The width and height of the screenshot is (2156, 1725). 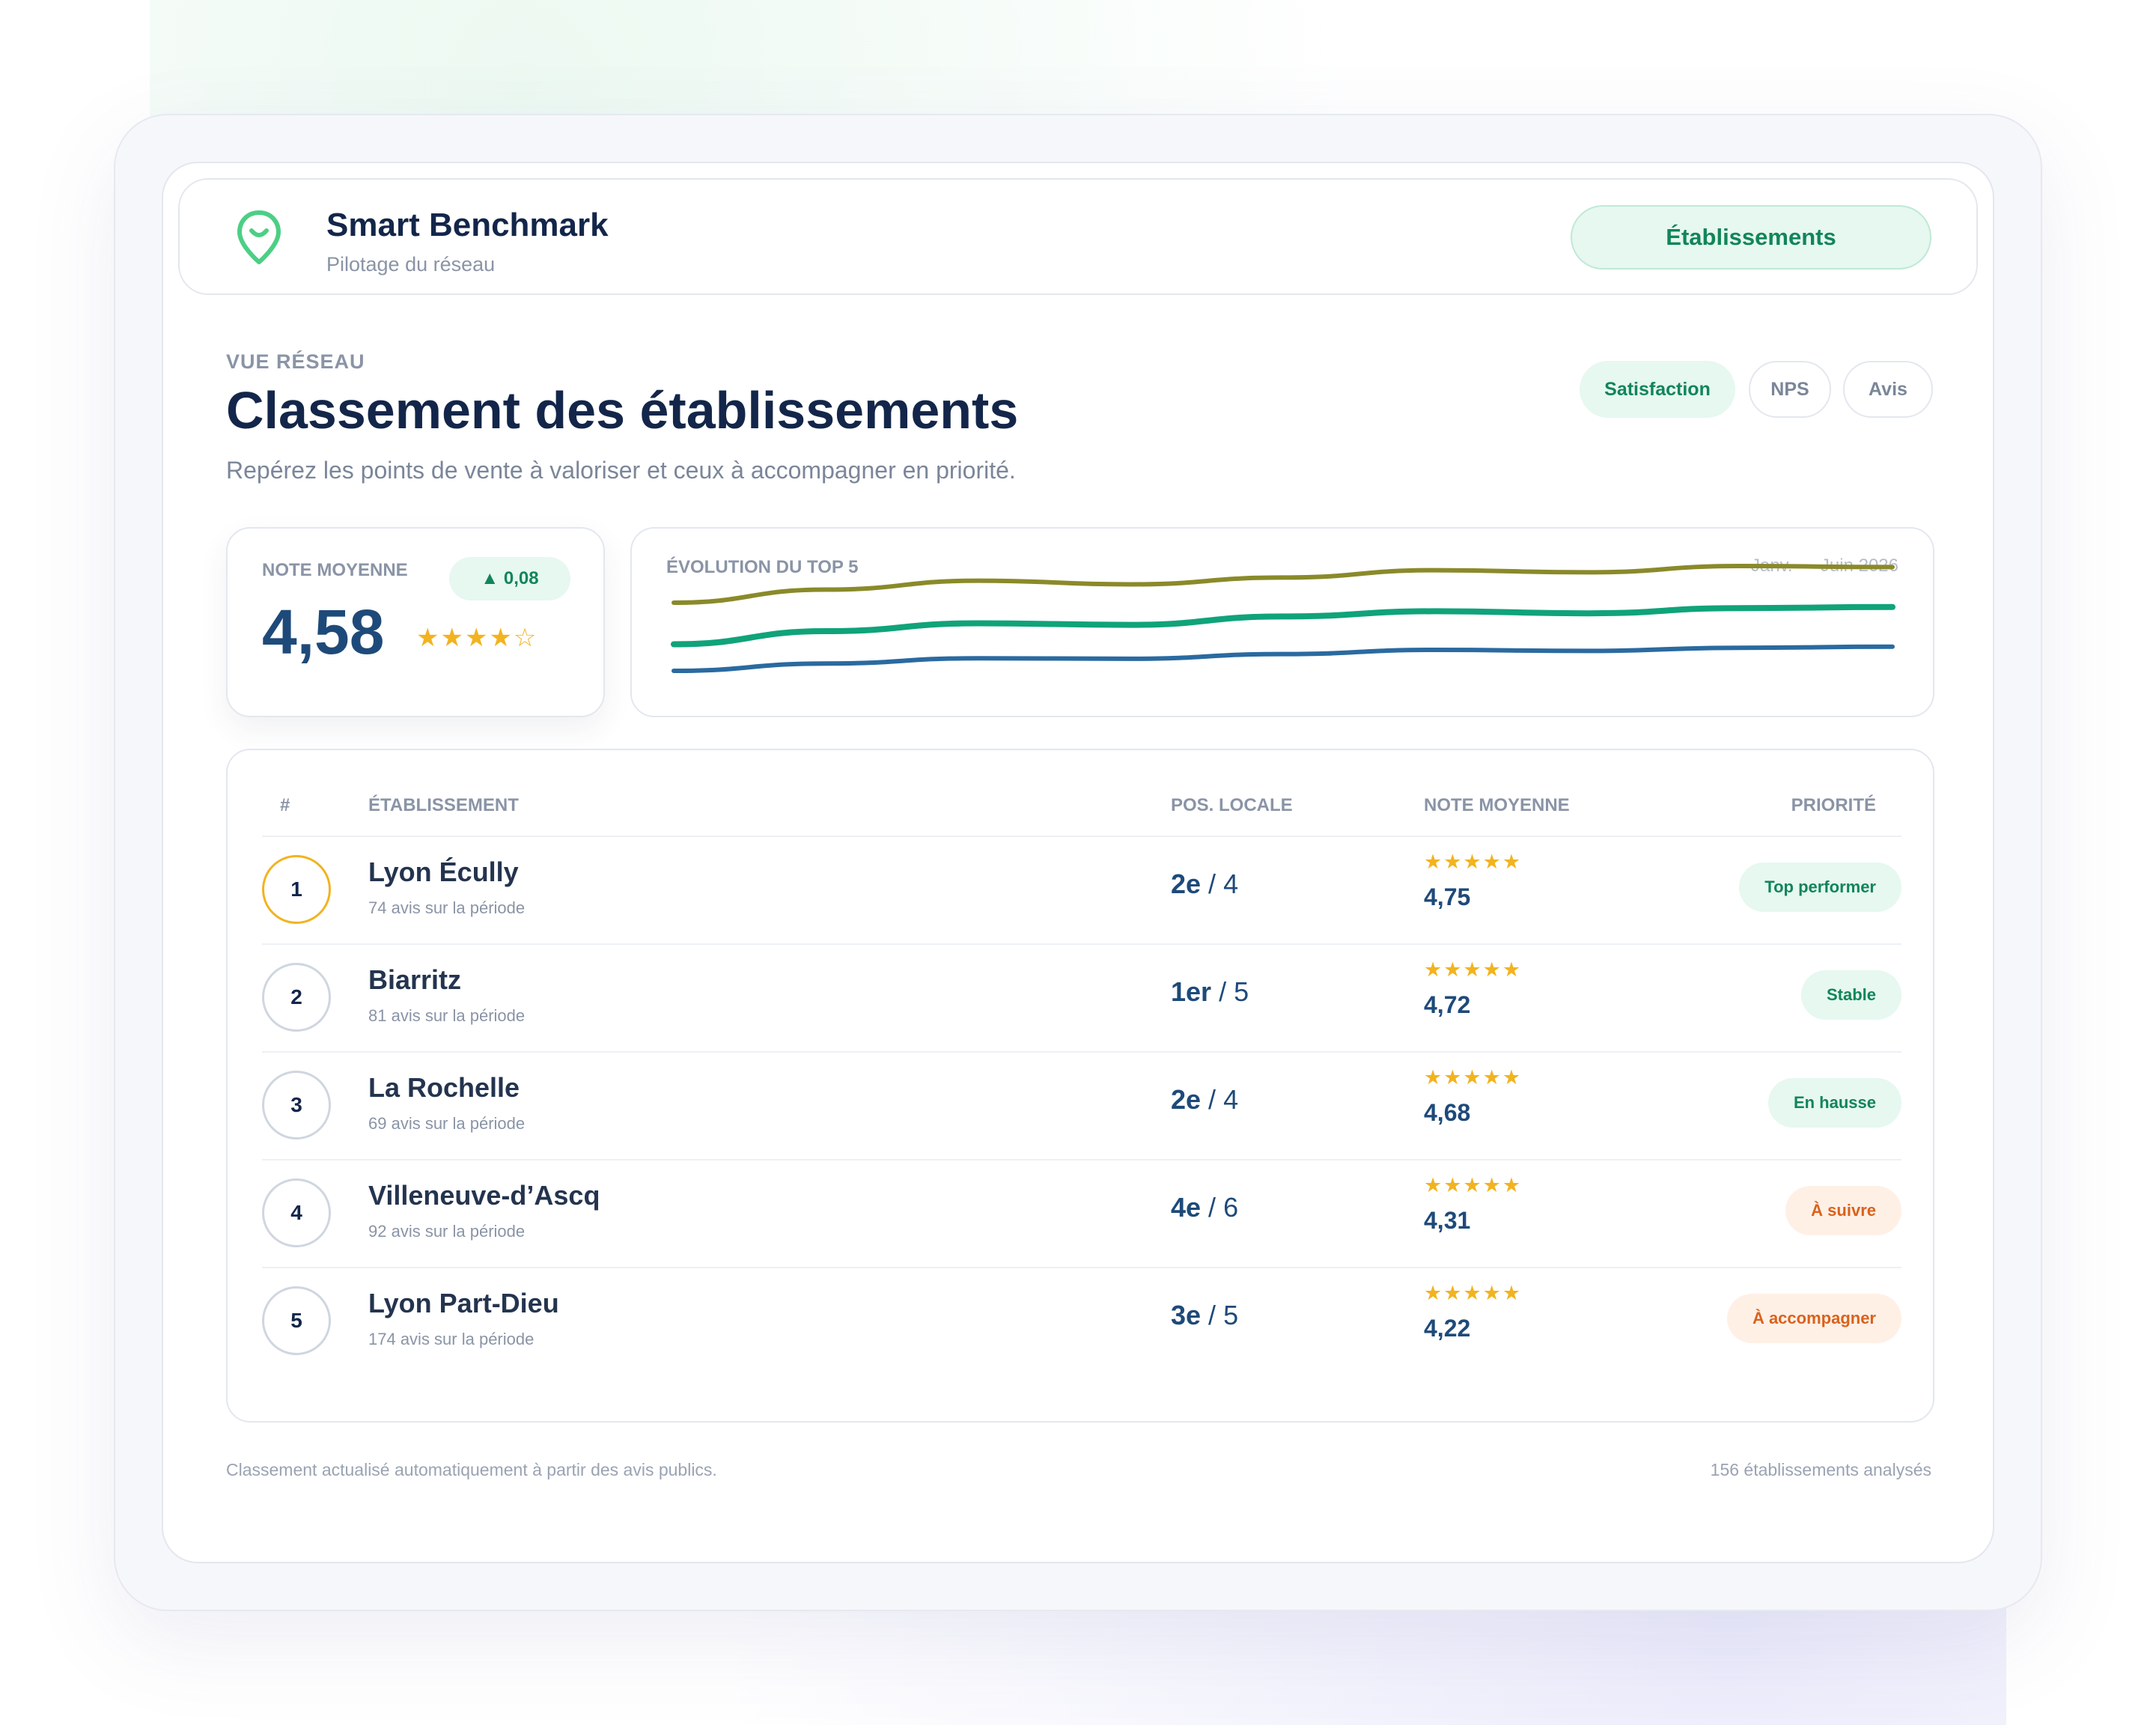 What do you see at coordinates (1820, 1469) in the screenshot?
I see `footer-count: 156 établissements analysés` at bounding box center [1820, 1469].